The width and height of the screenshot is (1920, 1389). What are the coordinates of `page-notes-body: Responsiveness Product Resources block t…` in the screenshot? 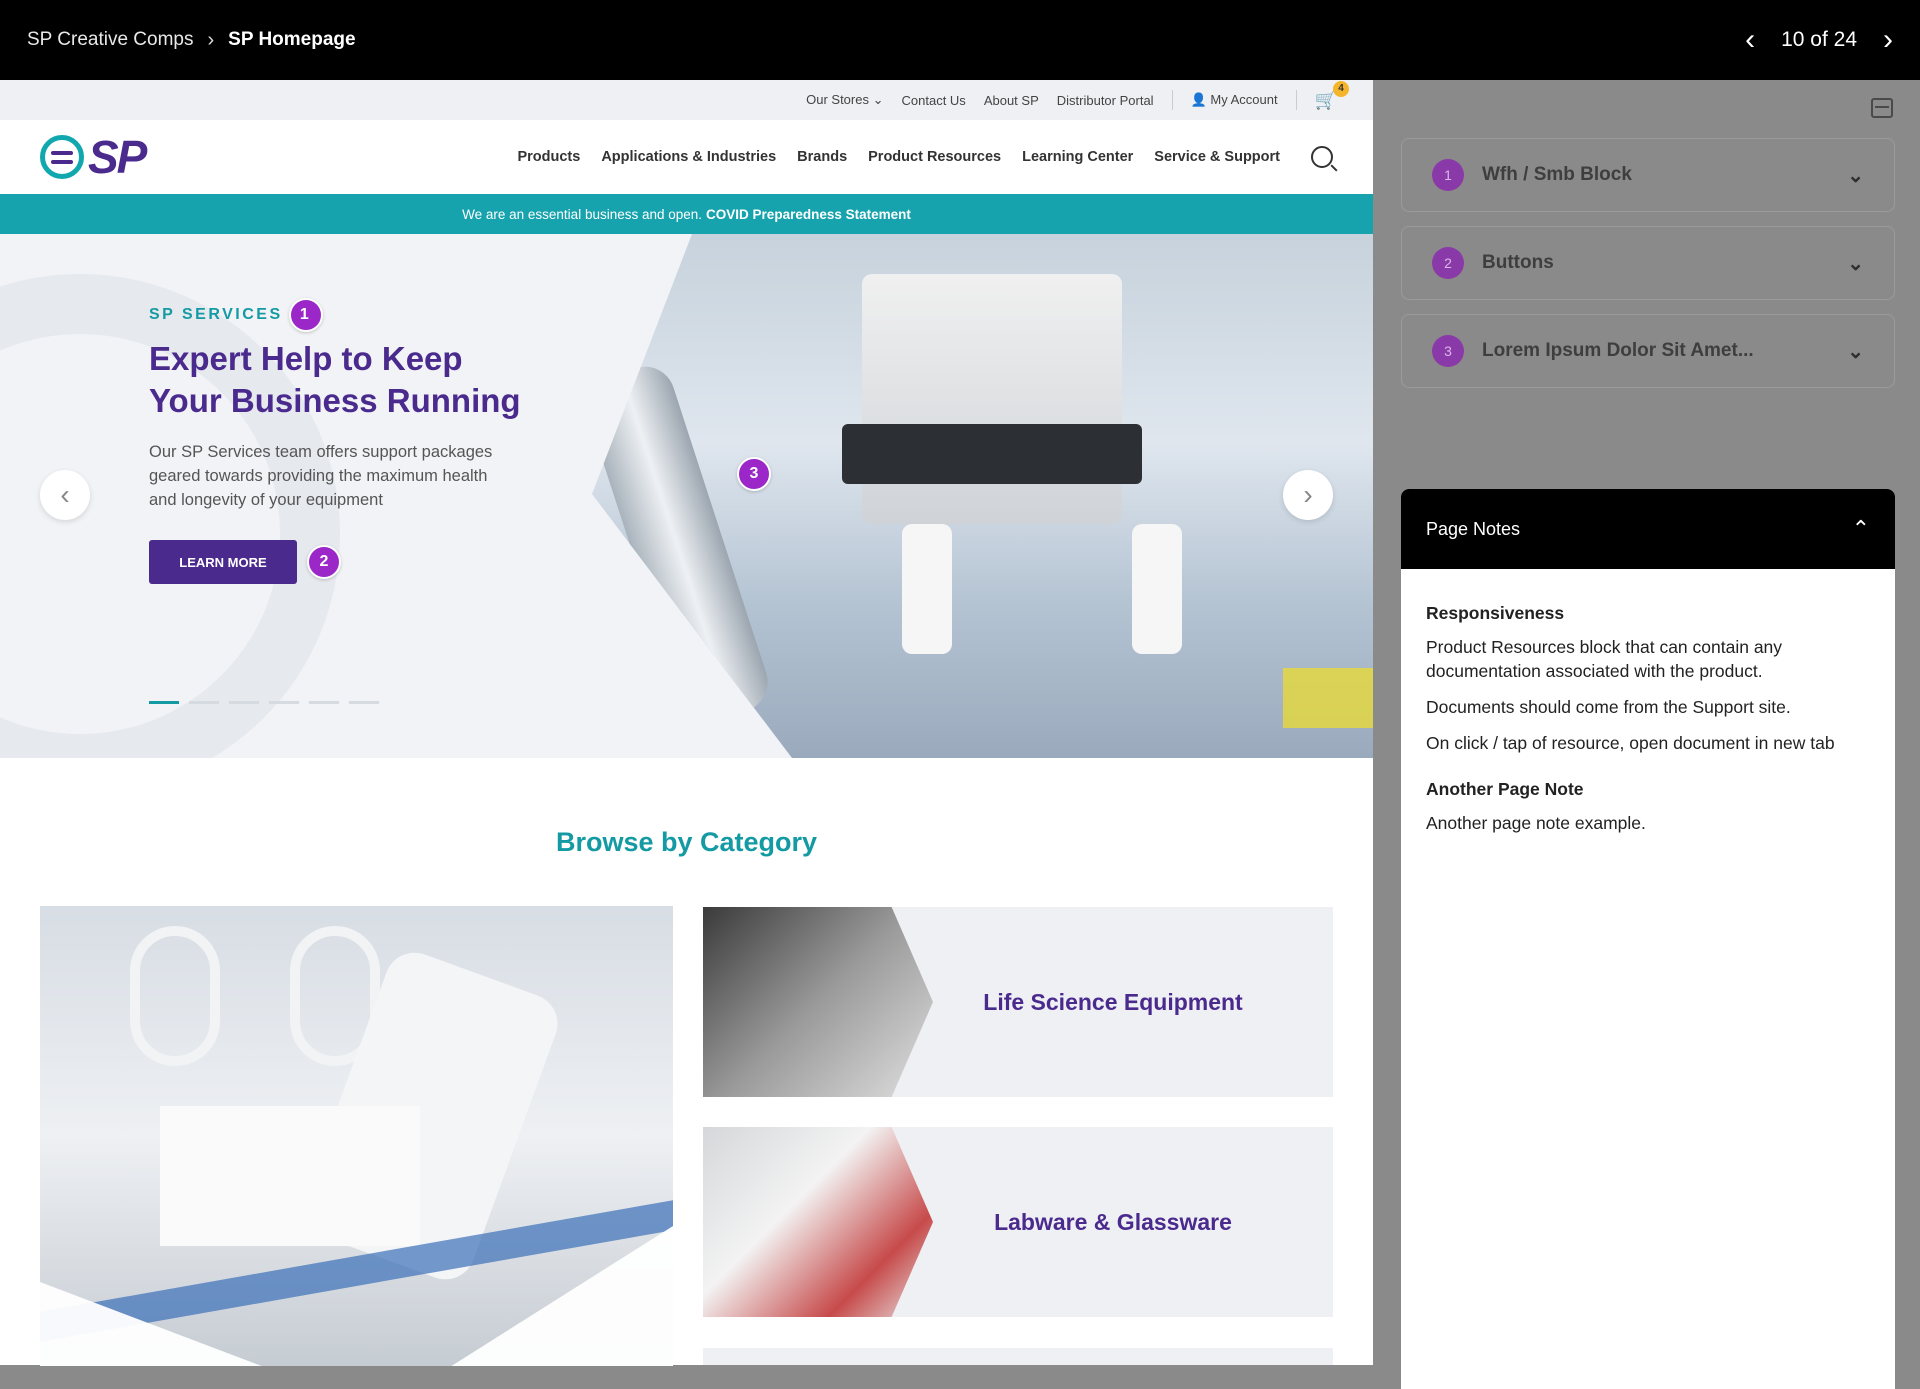 It's located at (1648, 724).